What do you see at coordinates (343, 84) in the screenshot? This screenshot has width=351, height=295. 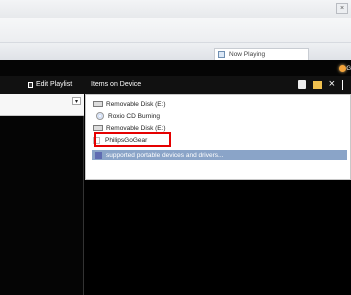 I see `more-icon` at bounding box center [343, 84].